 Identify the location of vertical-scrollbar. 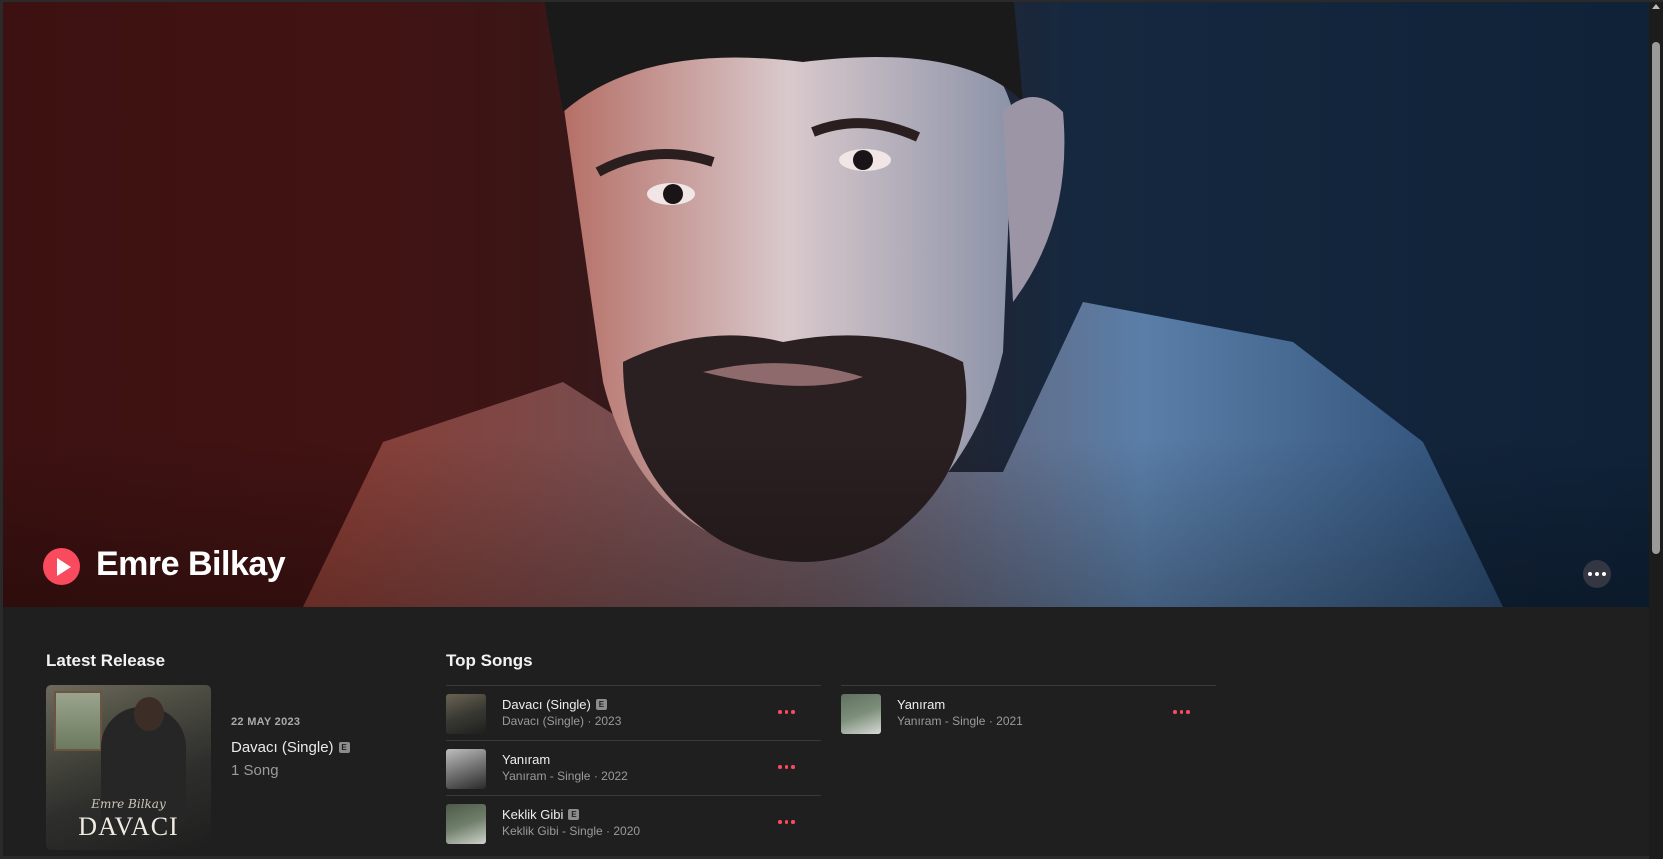
(1656, 430).